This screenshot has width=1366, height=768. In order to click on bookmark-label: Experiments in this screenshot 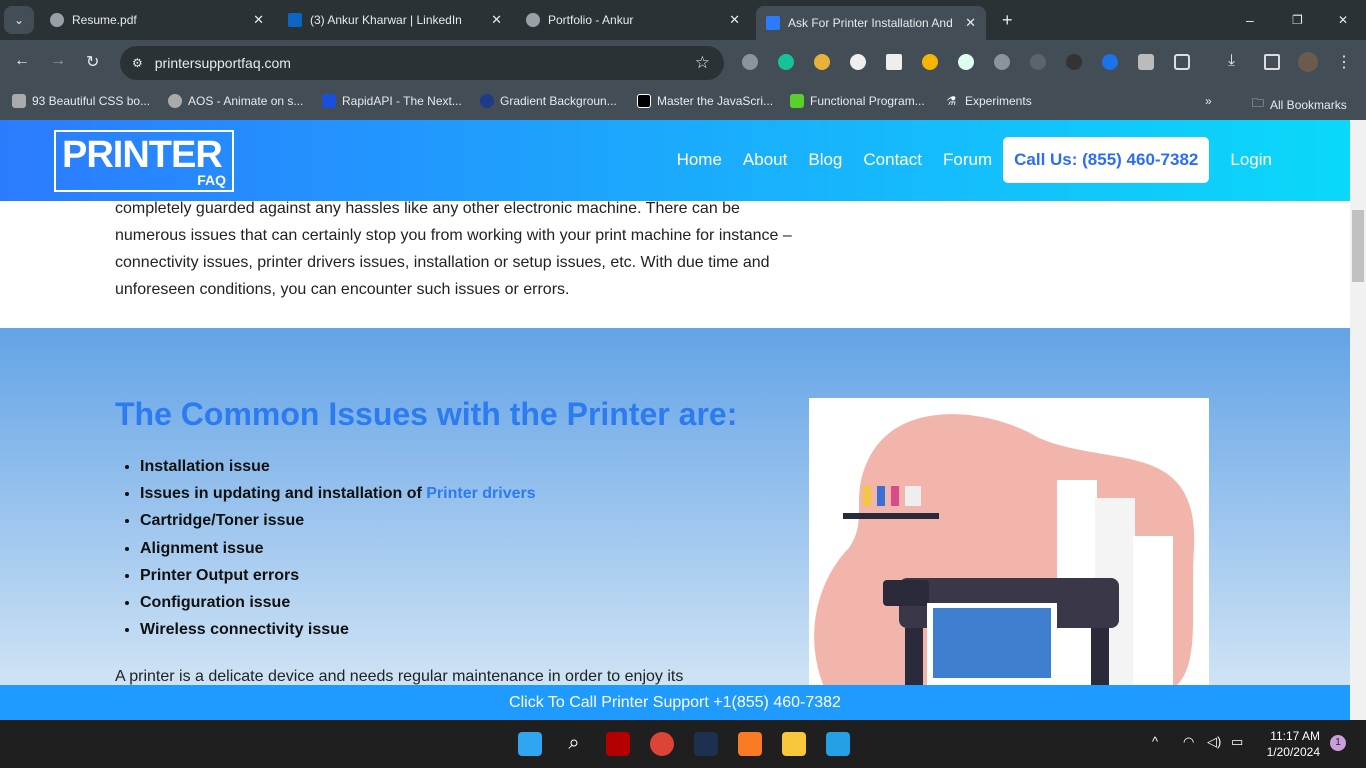, I will do `click(998, 101)`.